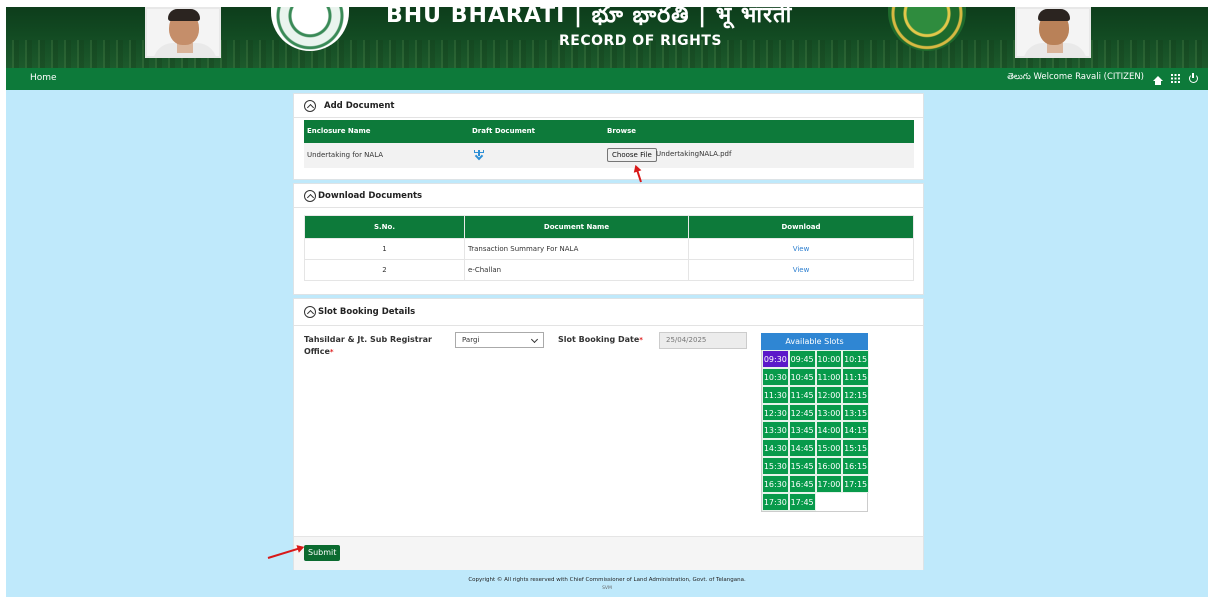 This screenshot has width=1214, height=597. What do you see at coordinates (640, 41) in the screenshot?
I see `banner-title: RECORD OF RIGHTS` at bounding box center [640, 41].